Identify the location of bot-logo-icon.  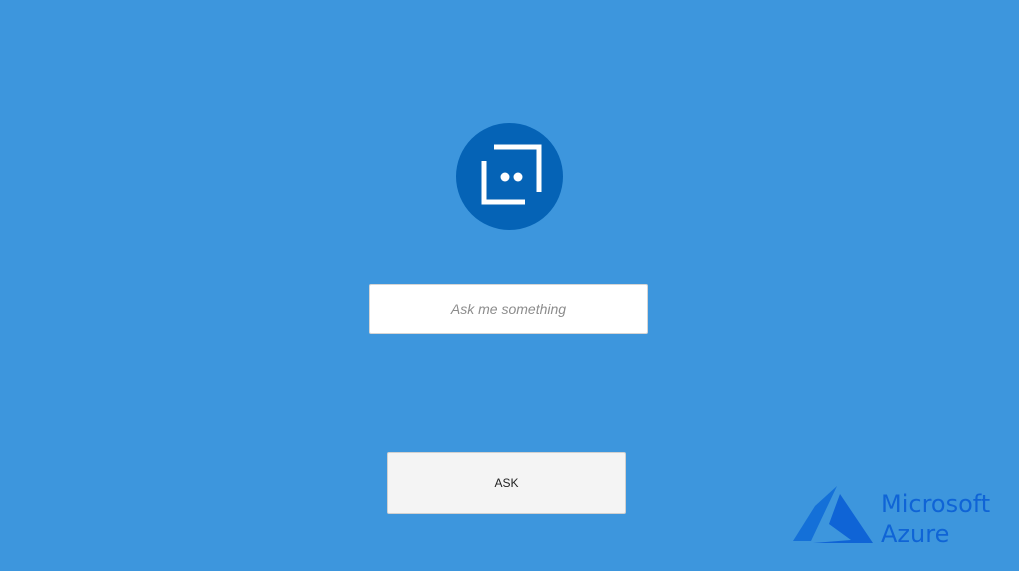
(509, 176).